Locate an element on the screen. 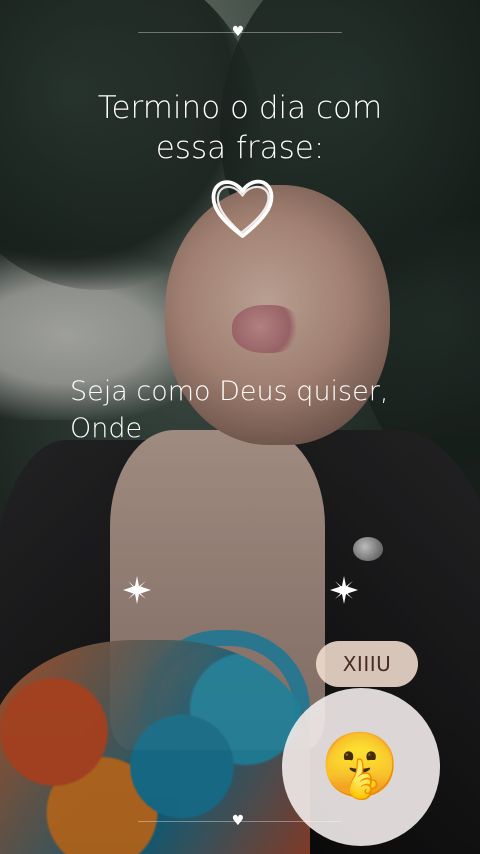  reaction-label: XIIIU is located at coordinates (367, 664).